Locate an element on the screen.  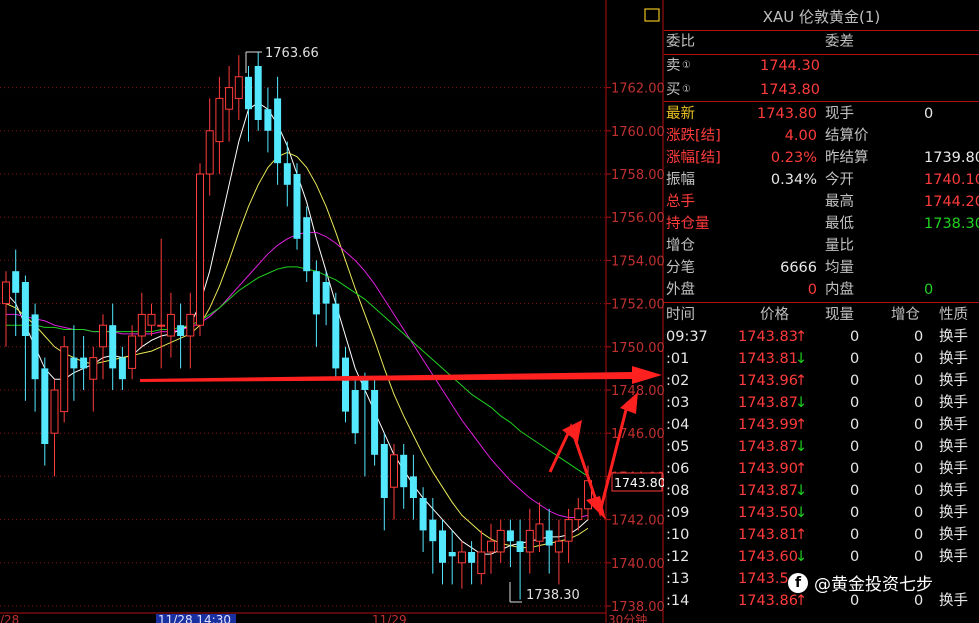
stat-label: 涨幅[结] is located at coordinates (693, 158).